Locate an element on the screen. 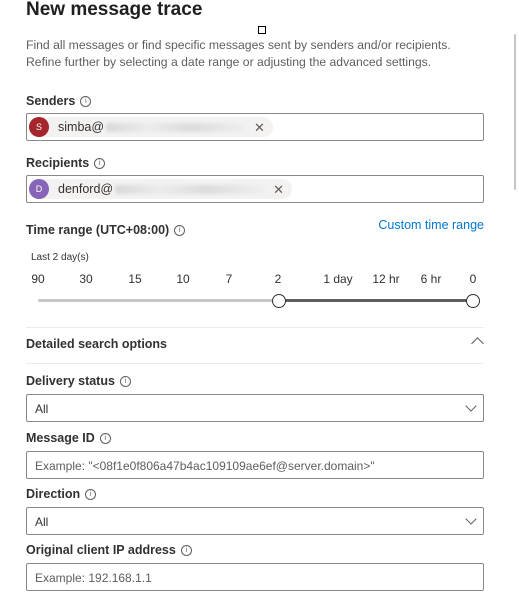  client-ip-label-text: Original client IP address is located at coordinates (101, 550).